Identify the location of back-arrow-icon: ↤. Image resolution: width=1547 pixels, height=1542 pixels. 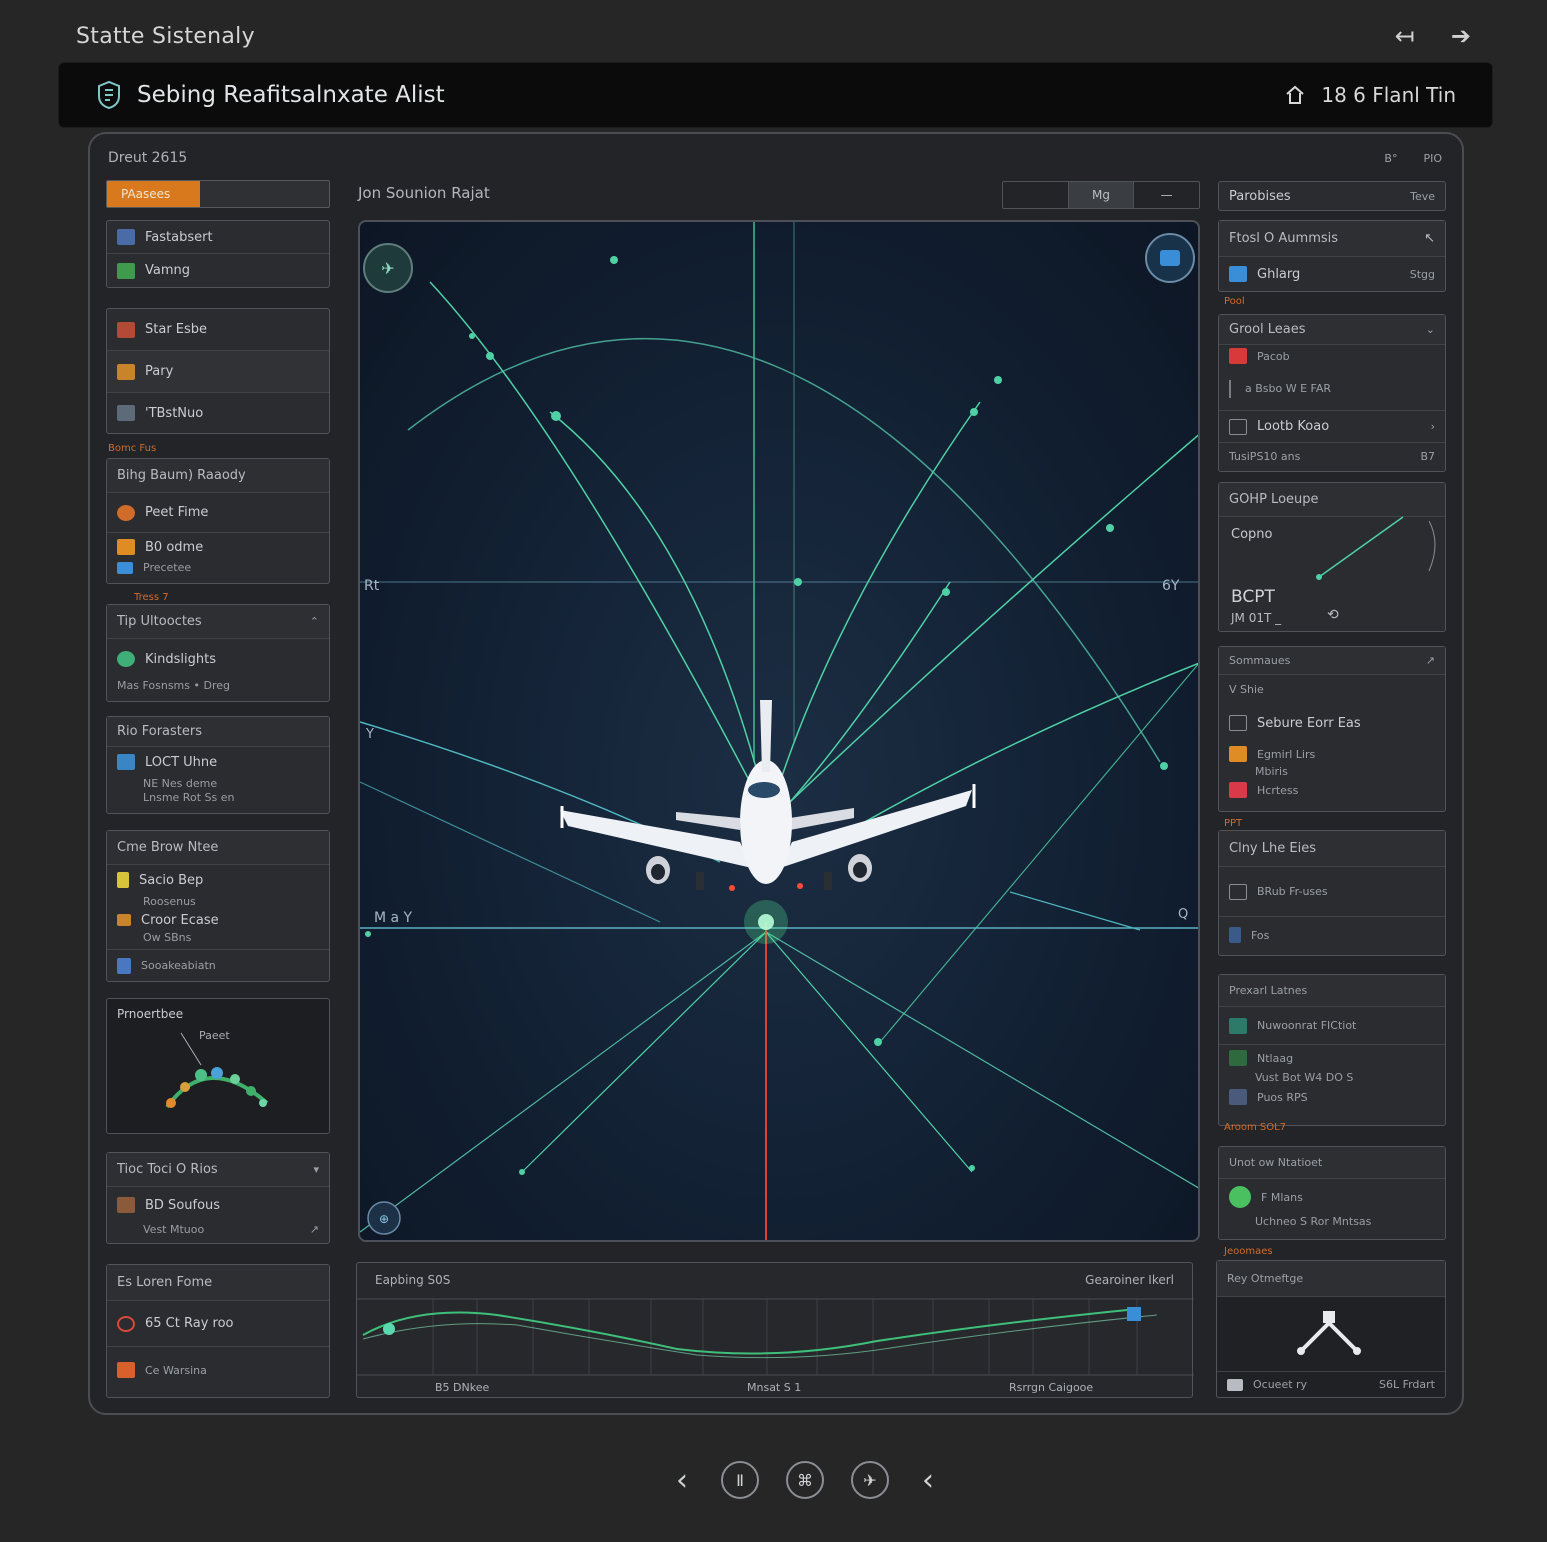
(1405, 36).